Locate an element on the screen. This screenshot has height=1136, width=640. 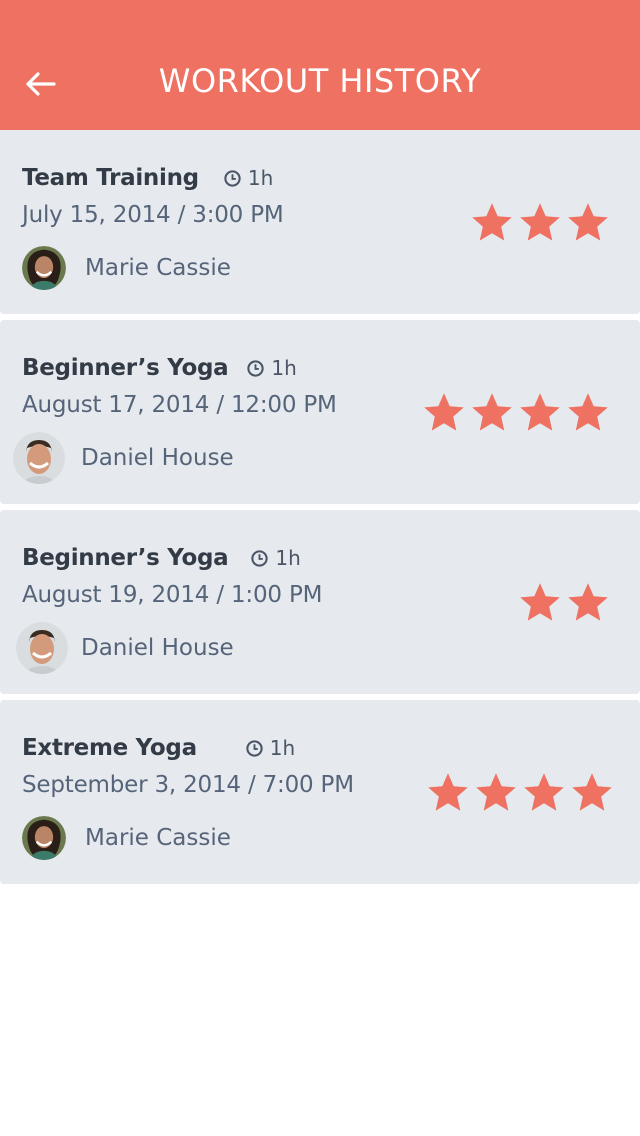
workout-name: Extreme Yoga is located at coordinates (109, 748).